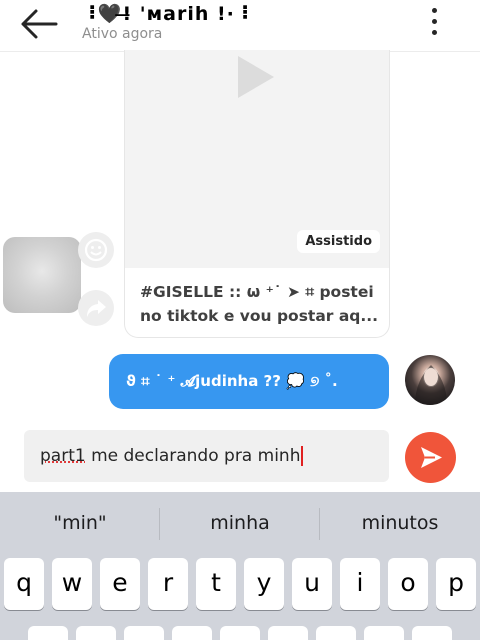 The image size is (480, 640). Describe the element at coordinates (80, 523) in the screenshot. I see `suggestion-1: "min"` at that location.